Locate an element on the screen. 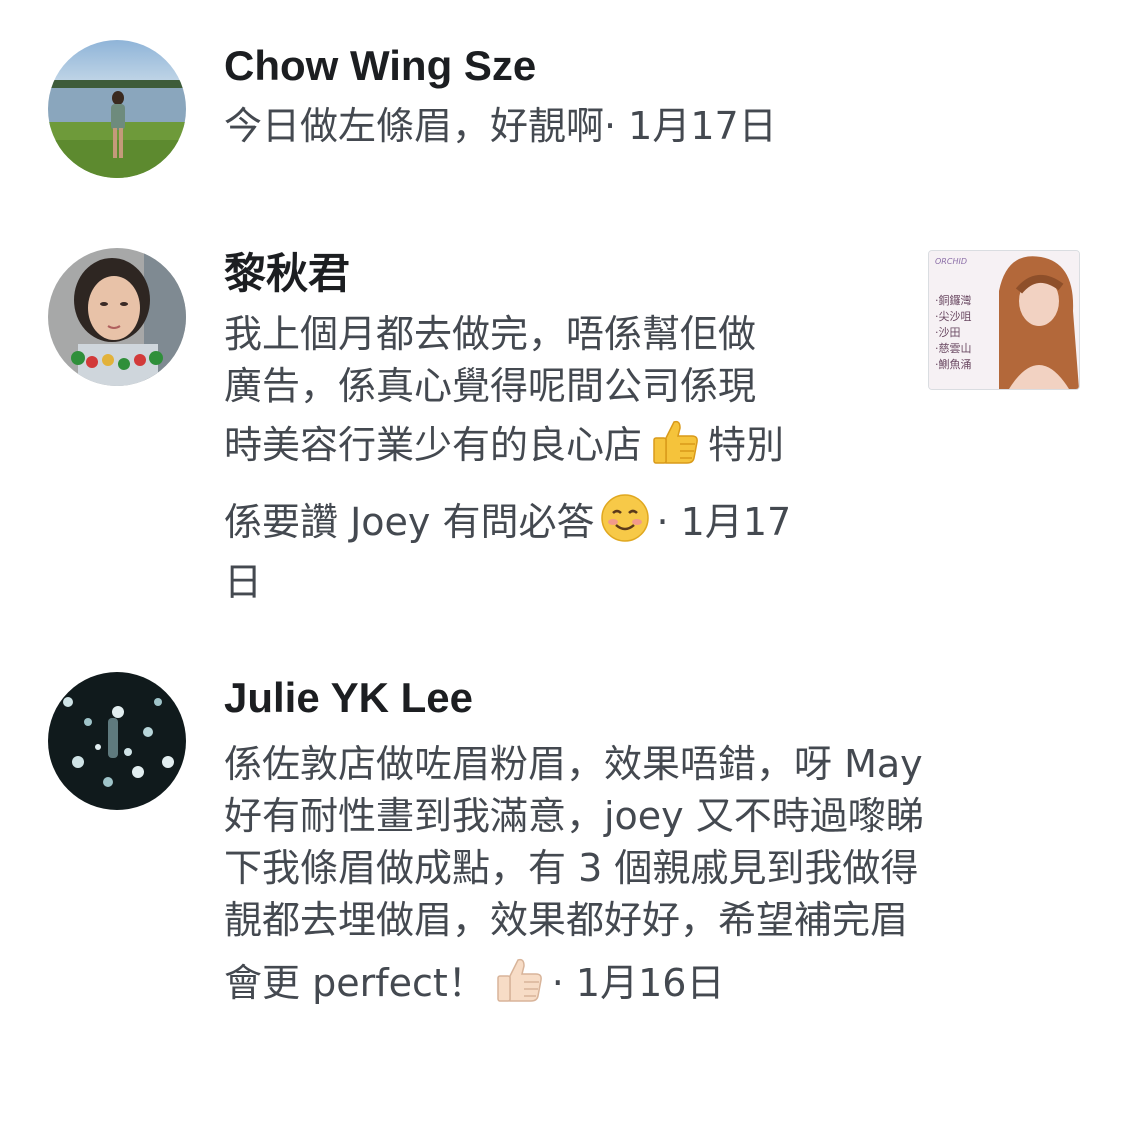  comment-author: 黎秋君 is located at coordinates (507, 274).